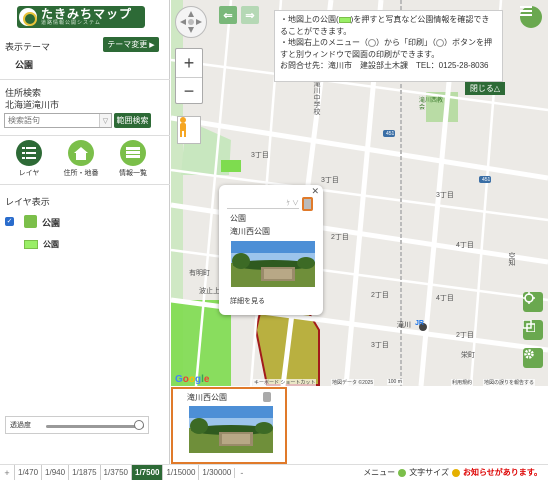 This screenshot has width=548, height=480. I want to click on layer-button: レイヤ, so click(29, 159).